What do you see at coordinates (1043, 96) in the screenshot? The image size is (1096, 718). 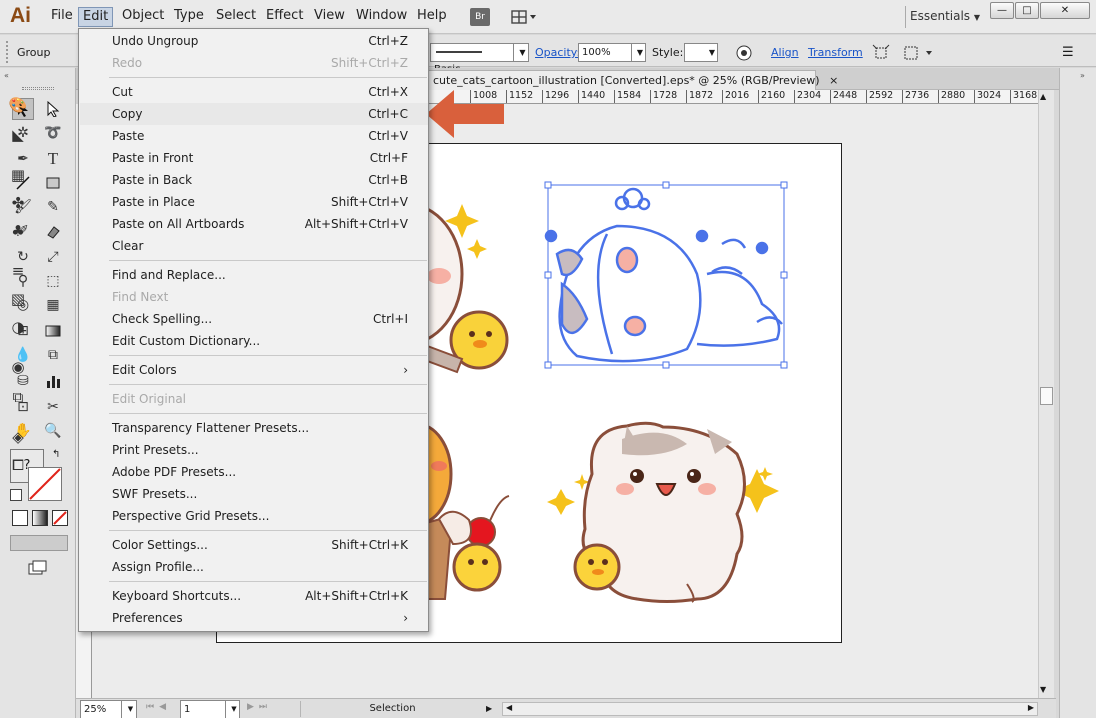 I see `scroll-up-icon: ▲` at bounding box center [1043, 96].